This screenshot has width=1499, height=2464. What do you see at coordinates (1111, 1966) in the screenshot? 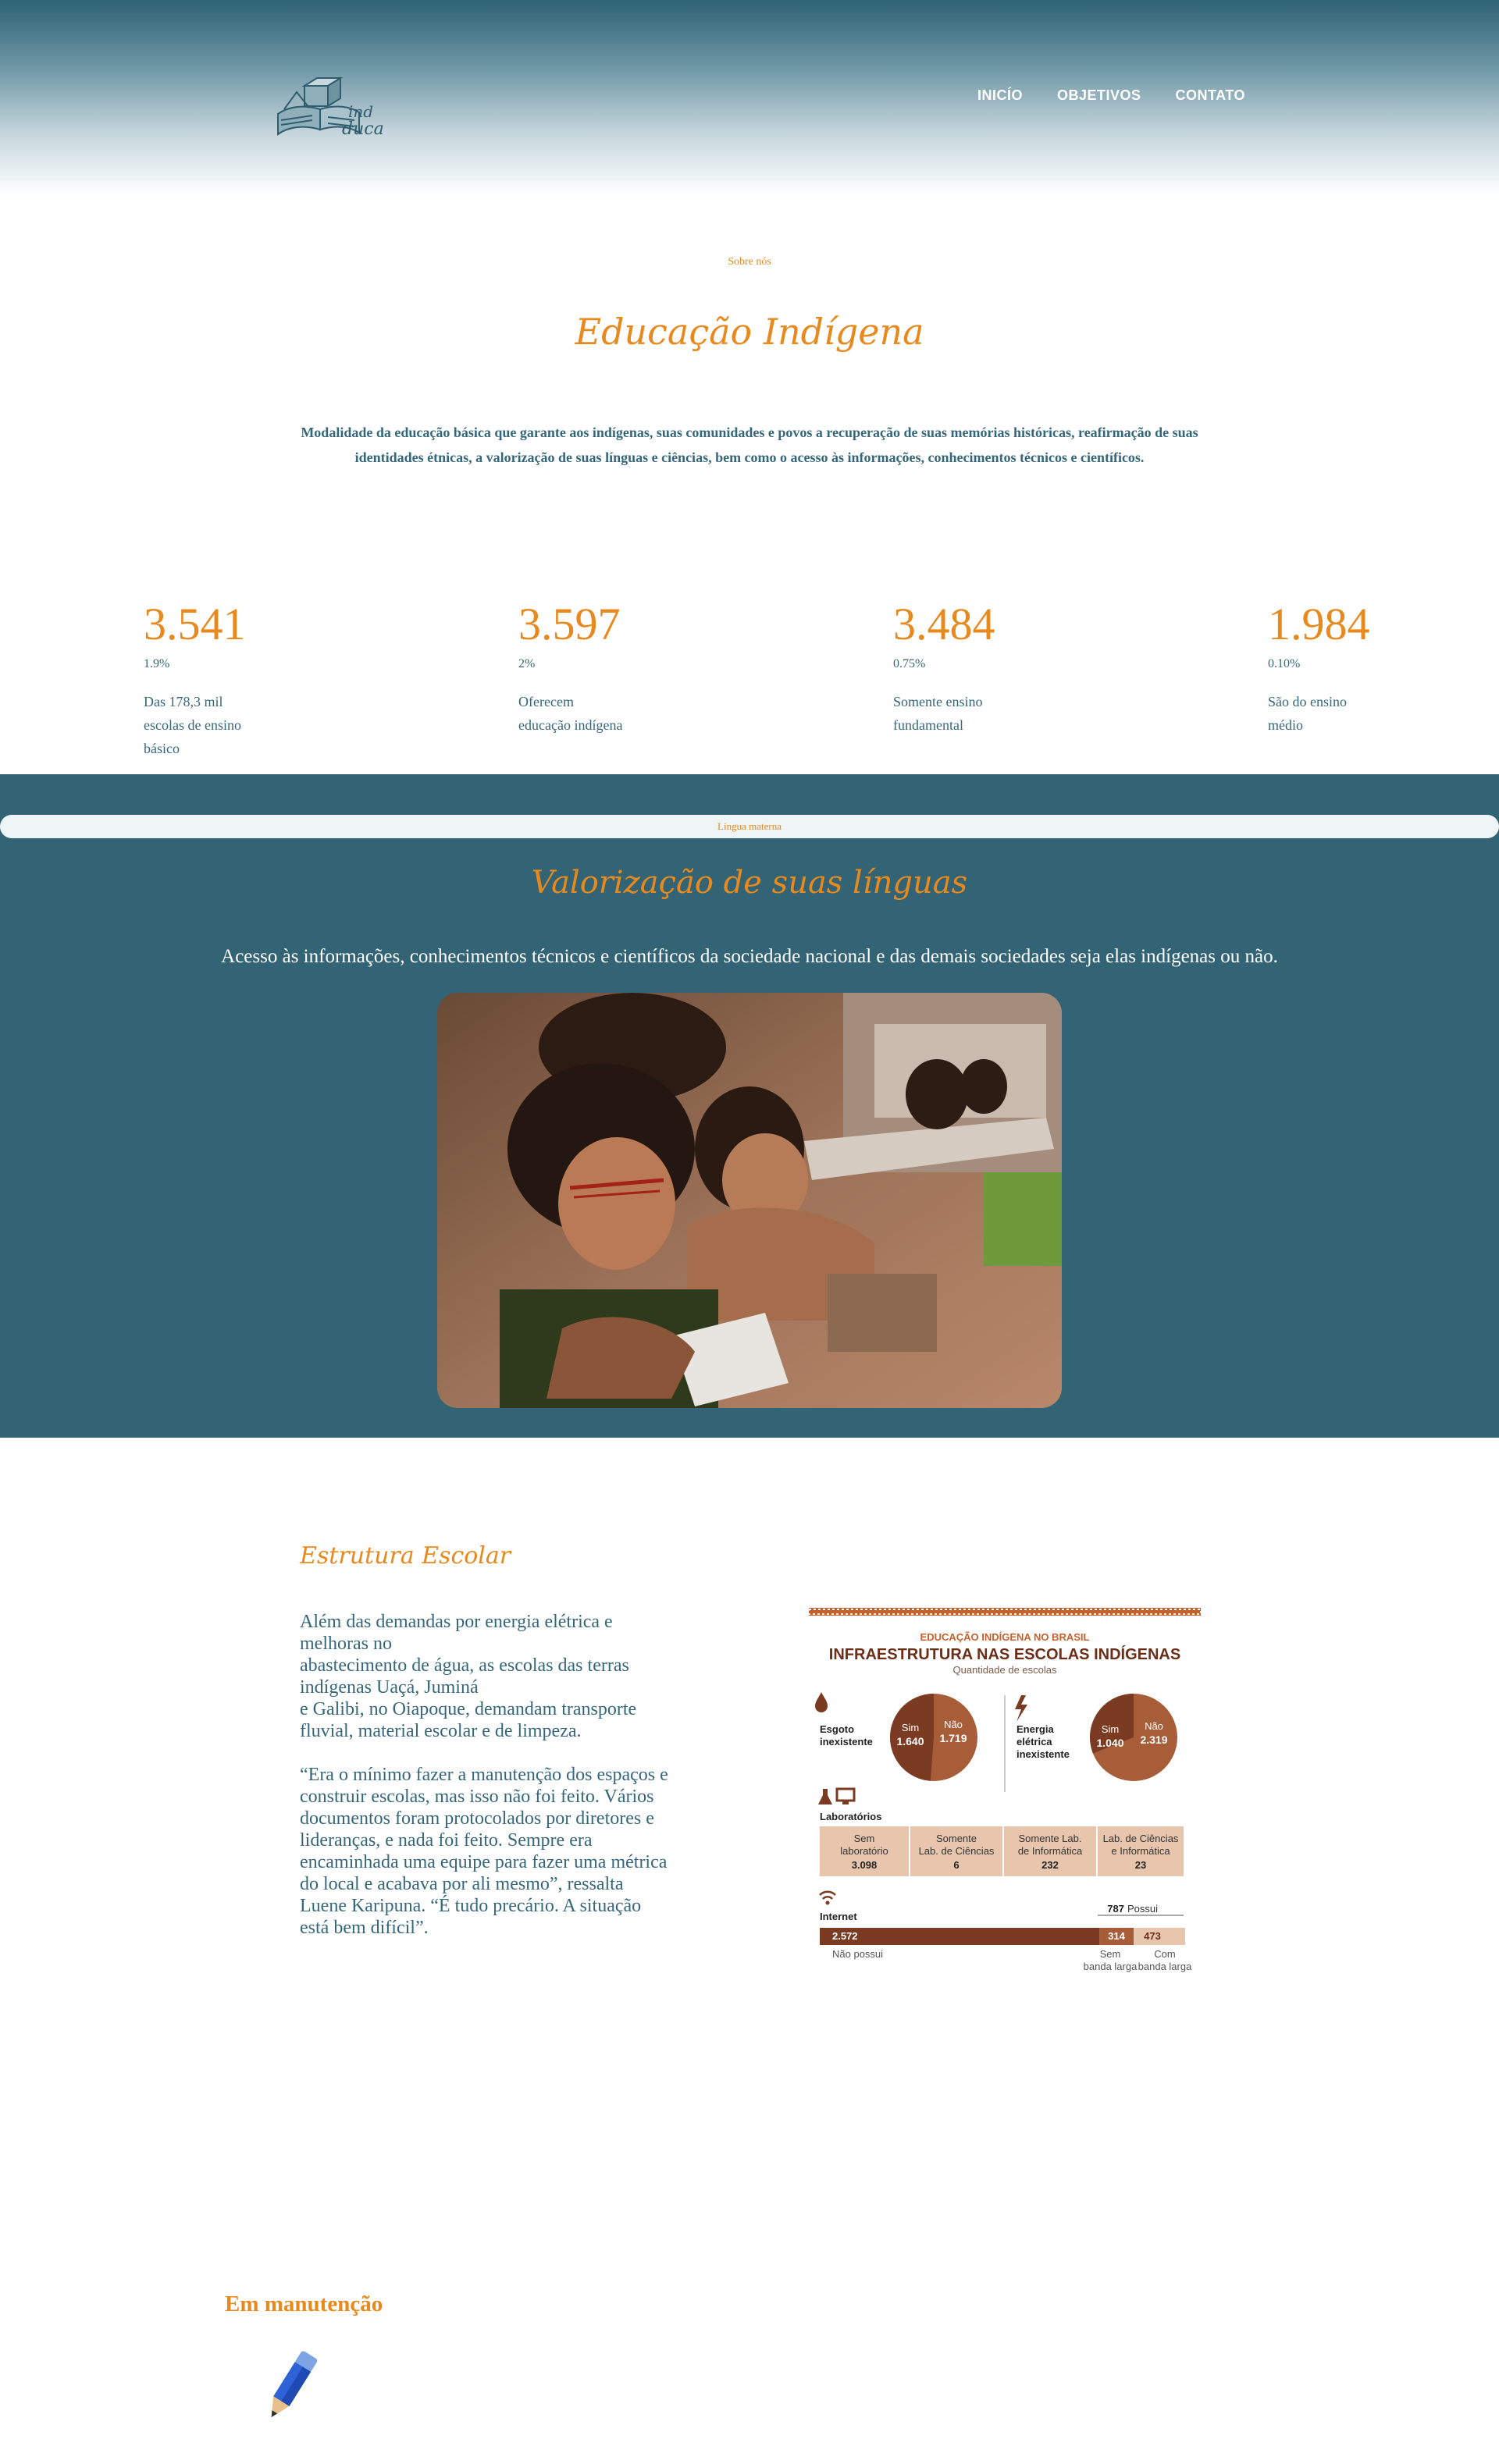
I see `internet-slow-label: banda larga` at bounding box center [1111, 1966].